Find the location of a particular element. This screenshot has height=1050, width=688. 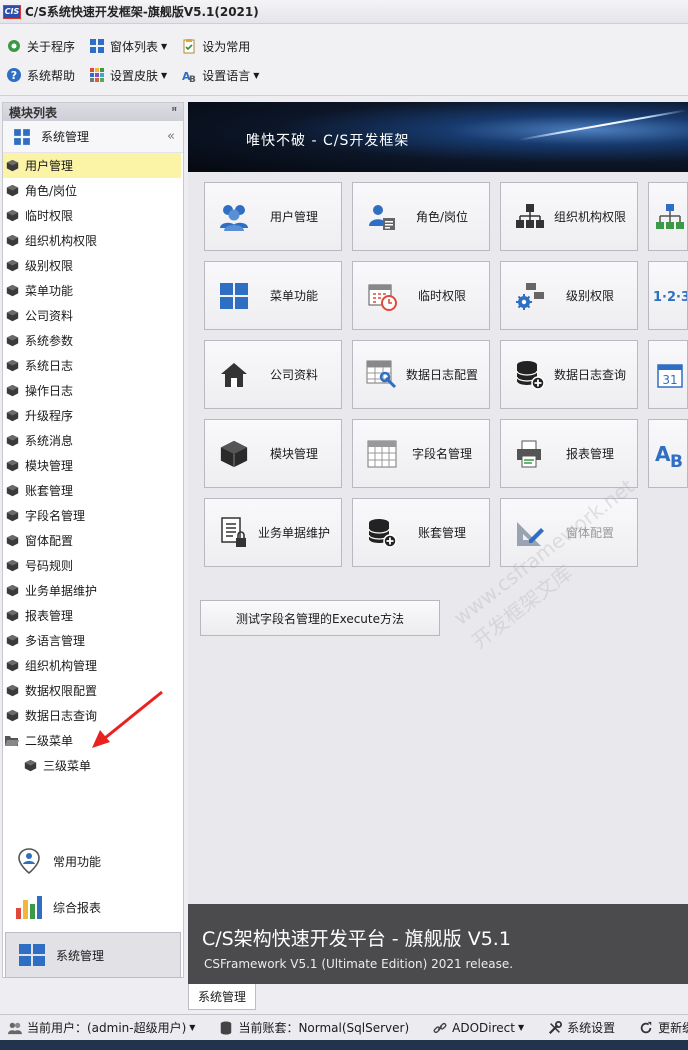

tree-item: 用户管理 is located at coordinates (92, 165).